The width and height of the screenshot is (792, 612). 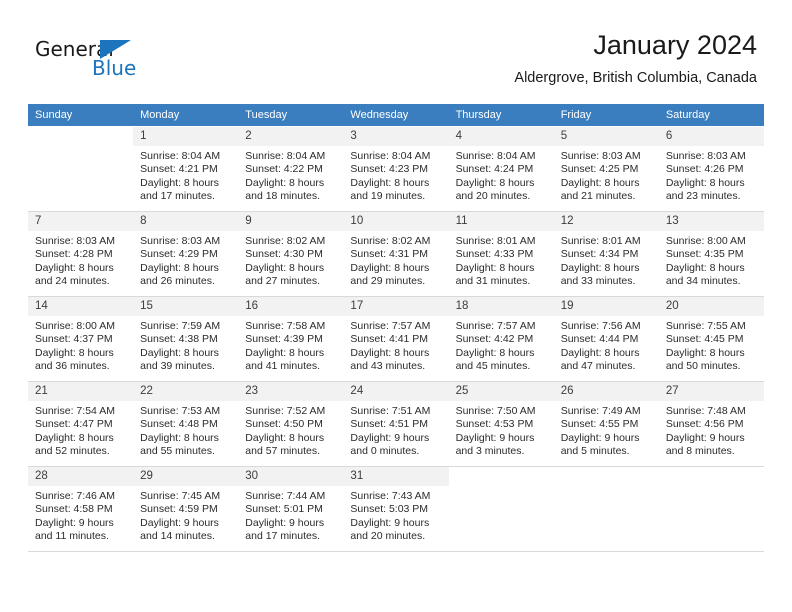 I want to click on sunrise-time: Sunrise: 7:50 AM, so click(x=495, y=411).